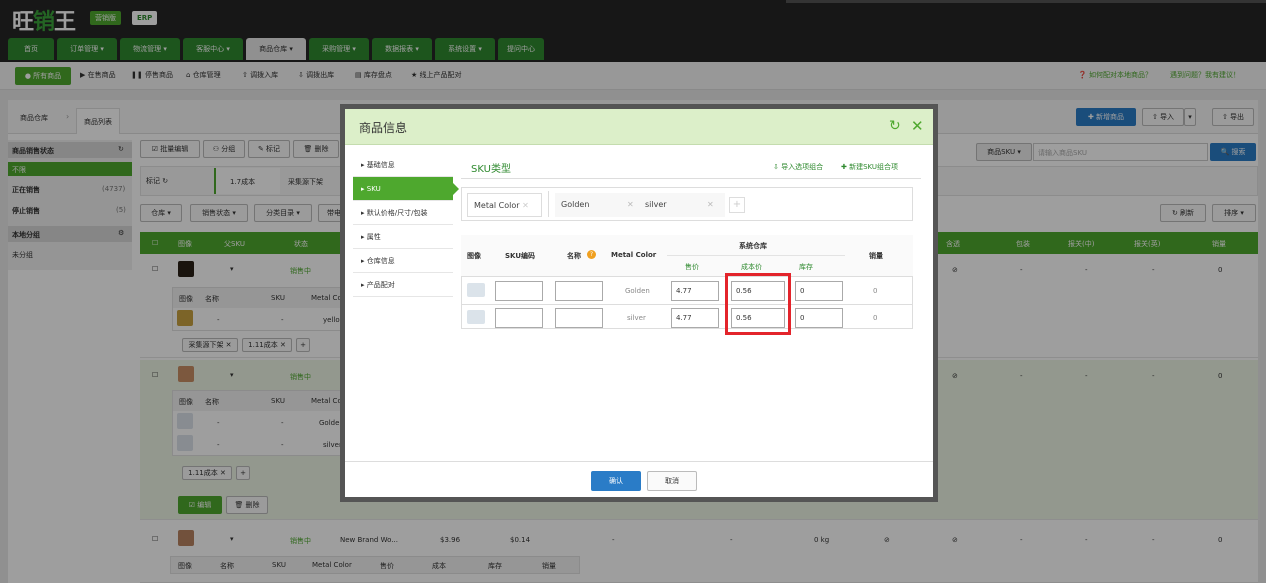  I want to click on nav-label: 仓库信息, so click(380, 261).